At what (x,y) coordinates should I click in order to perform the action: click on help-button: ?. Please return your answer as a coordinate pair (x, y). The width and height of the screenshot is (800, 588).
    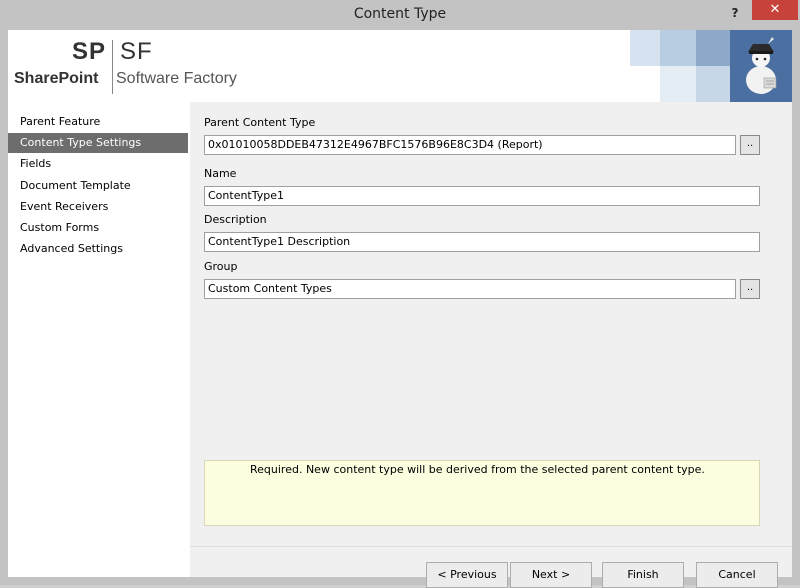
    Looking at the image, I should click on (735, 13).